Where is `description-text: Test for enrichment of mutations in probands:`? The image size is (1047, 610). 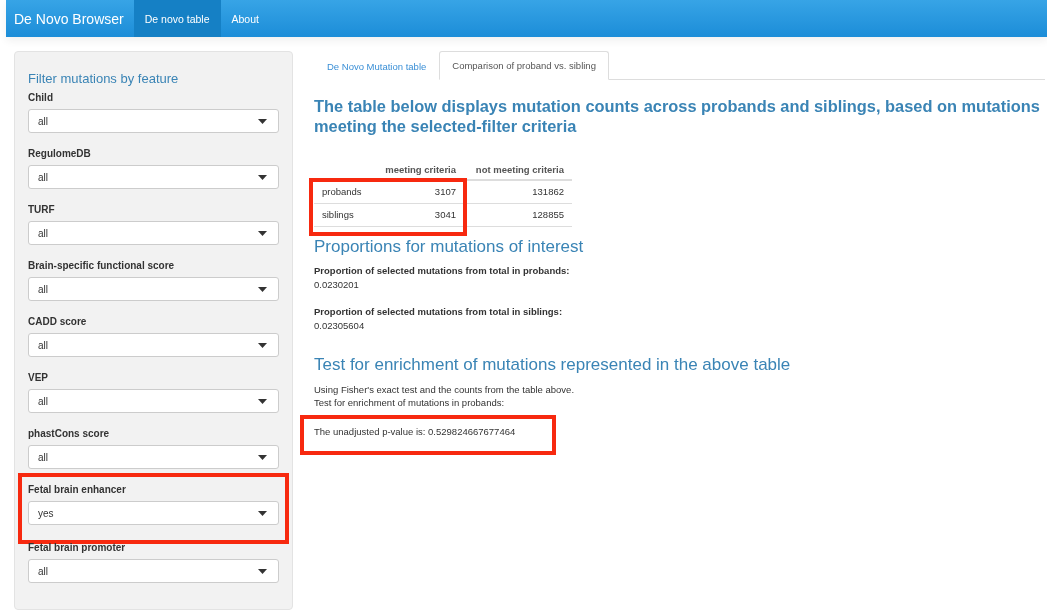 description-text: Test for enrichment of mutations in probands: is located at coordinates (410, 402).